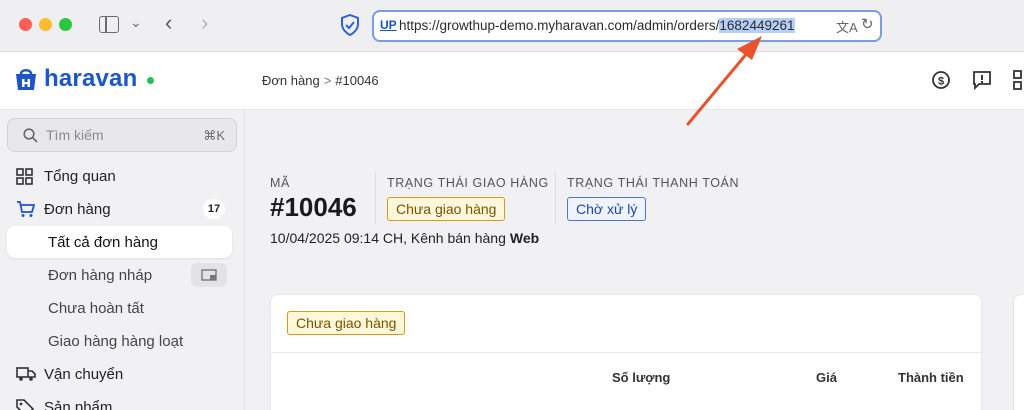 This screenshot has height=410, width=1024. What do you see at coordinates (25, 24) in the screenshot?
I see `close-window-button` at bounding box center [25, 24].